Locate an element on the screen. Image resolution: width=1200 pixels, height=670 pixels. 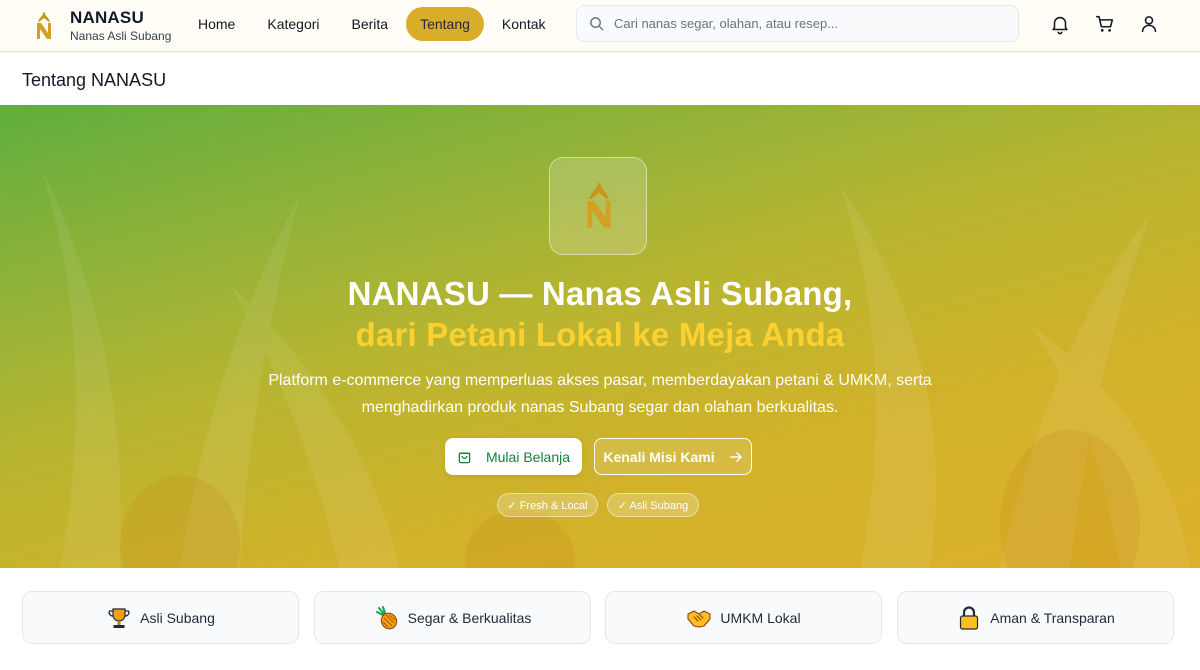
nav-kategori: Kategori is located at coordinates (293, 24).